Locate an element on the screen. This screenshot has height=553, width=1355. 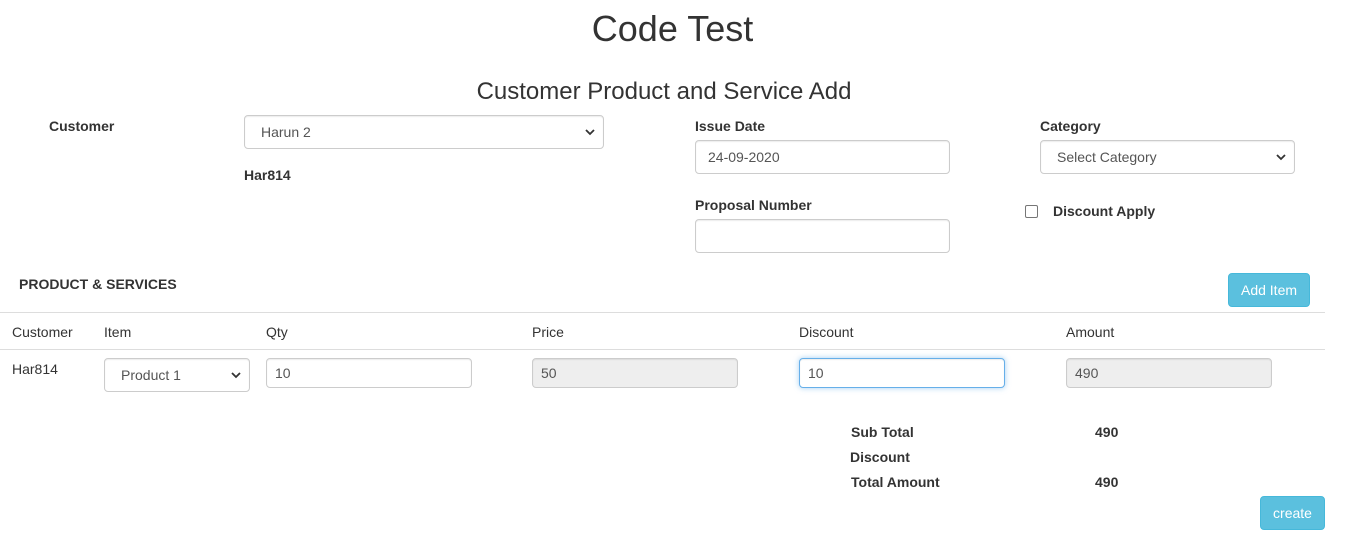
row-item-select-value: Product 1 is located at coordinates (151, 375).